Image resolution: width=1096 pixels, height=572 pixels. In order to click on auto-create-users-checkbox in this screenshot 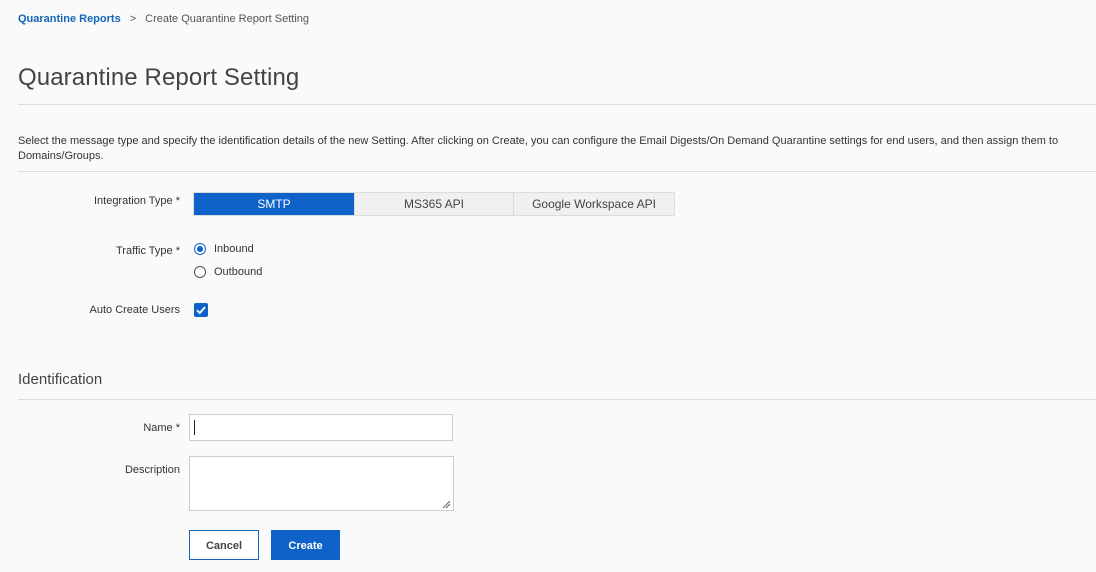, I will do `click(201, 310)`.